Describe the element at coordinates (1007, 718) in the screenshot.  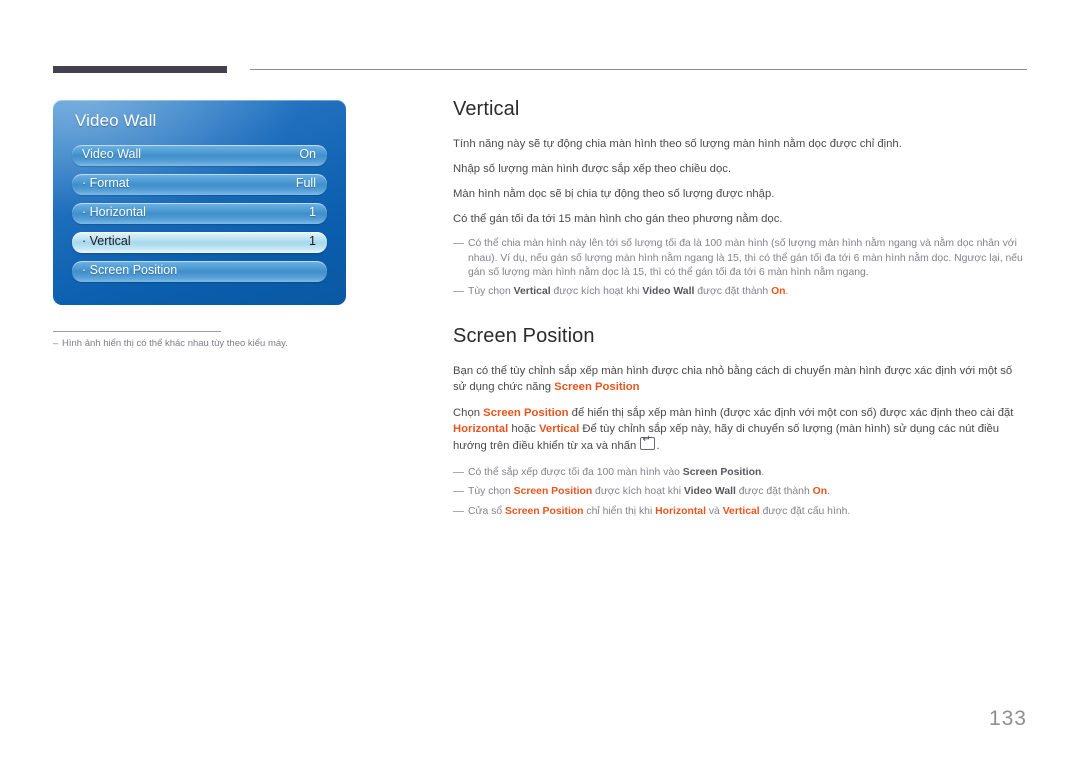
I see `page-number: 133` at that location.